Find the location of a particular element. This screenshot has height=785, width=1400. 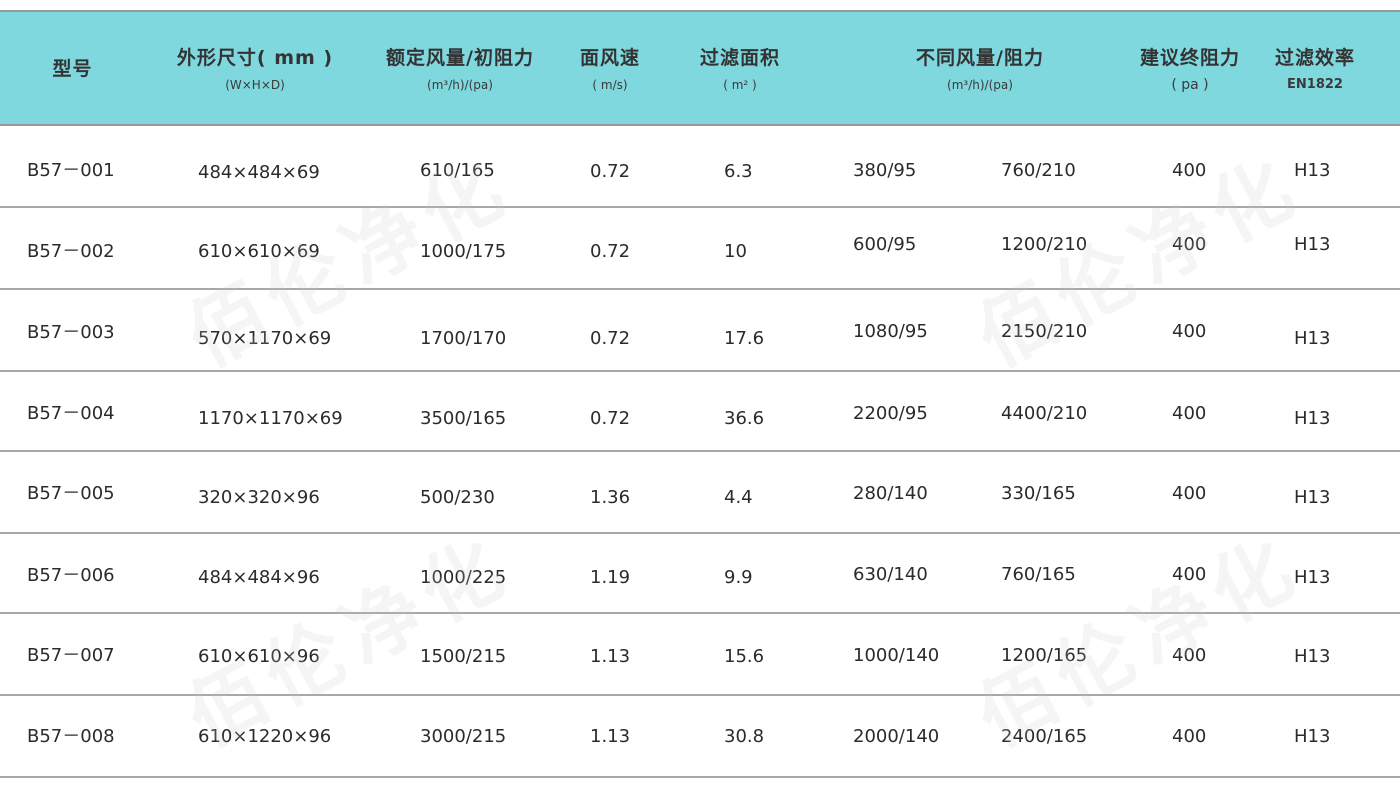

cell-rated: 610/165 is located at coordinates (457, 170).